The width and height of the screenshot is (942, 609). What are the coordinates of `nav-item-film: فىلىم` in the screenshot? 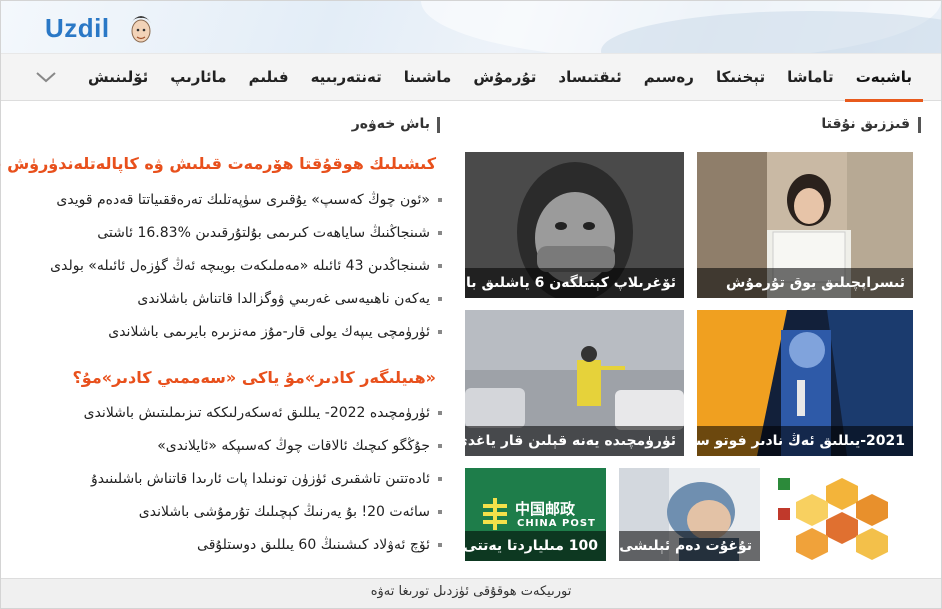 It's located at (269, 78).